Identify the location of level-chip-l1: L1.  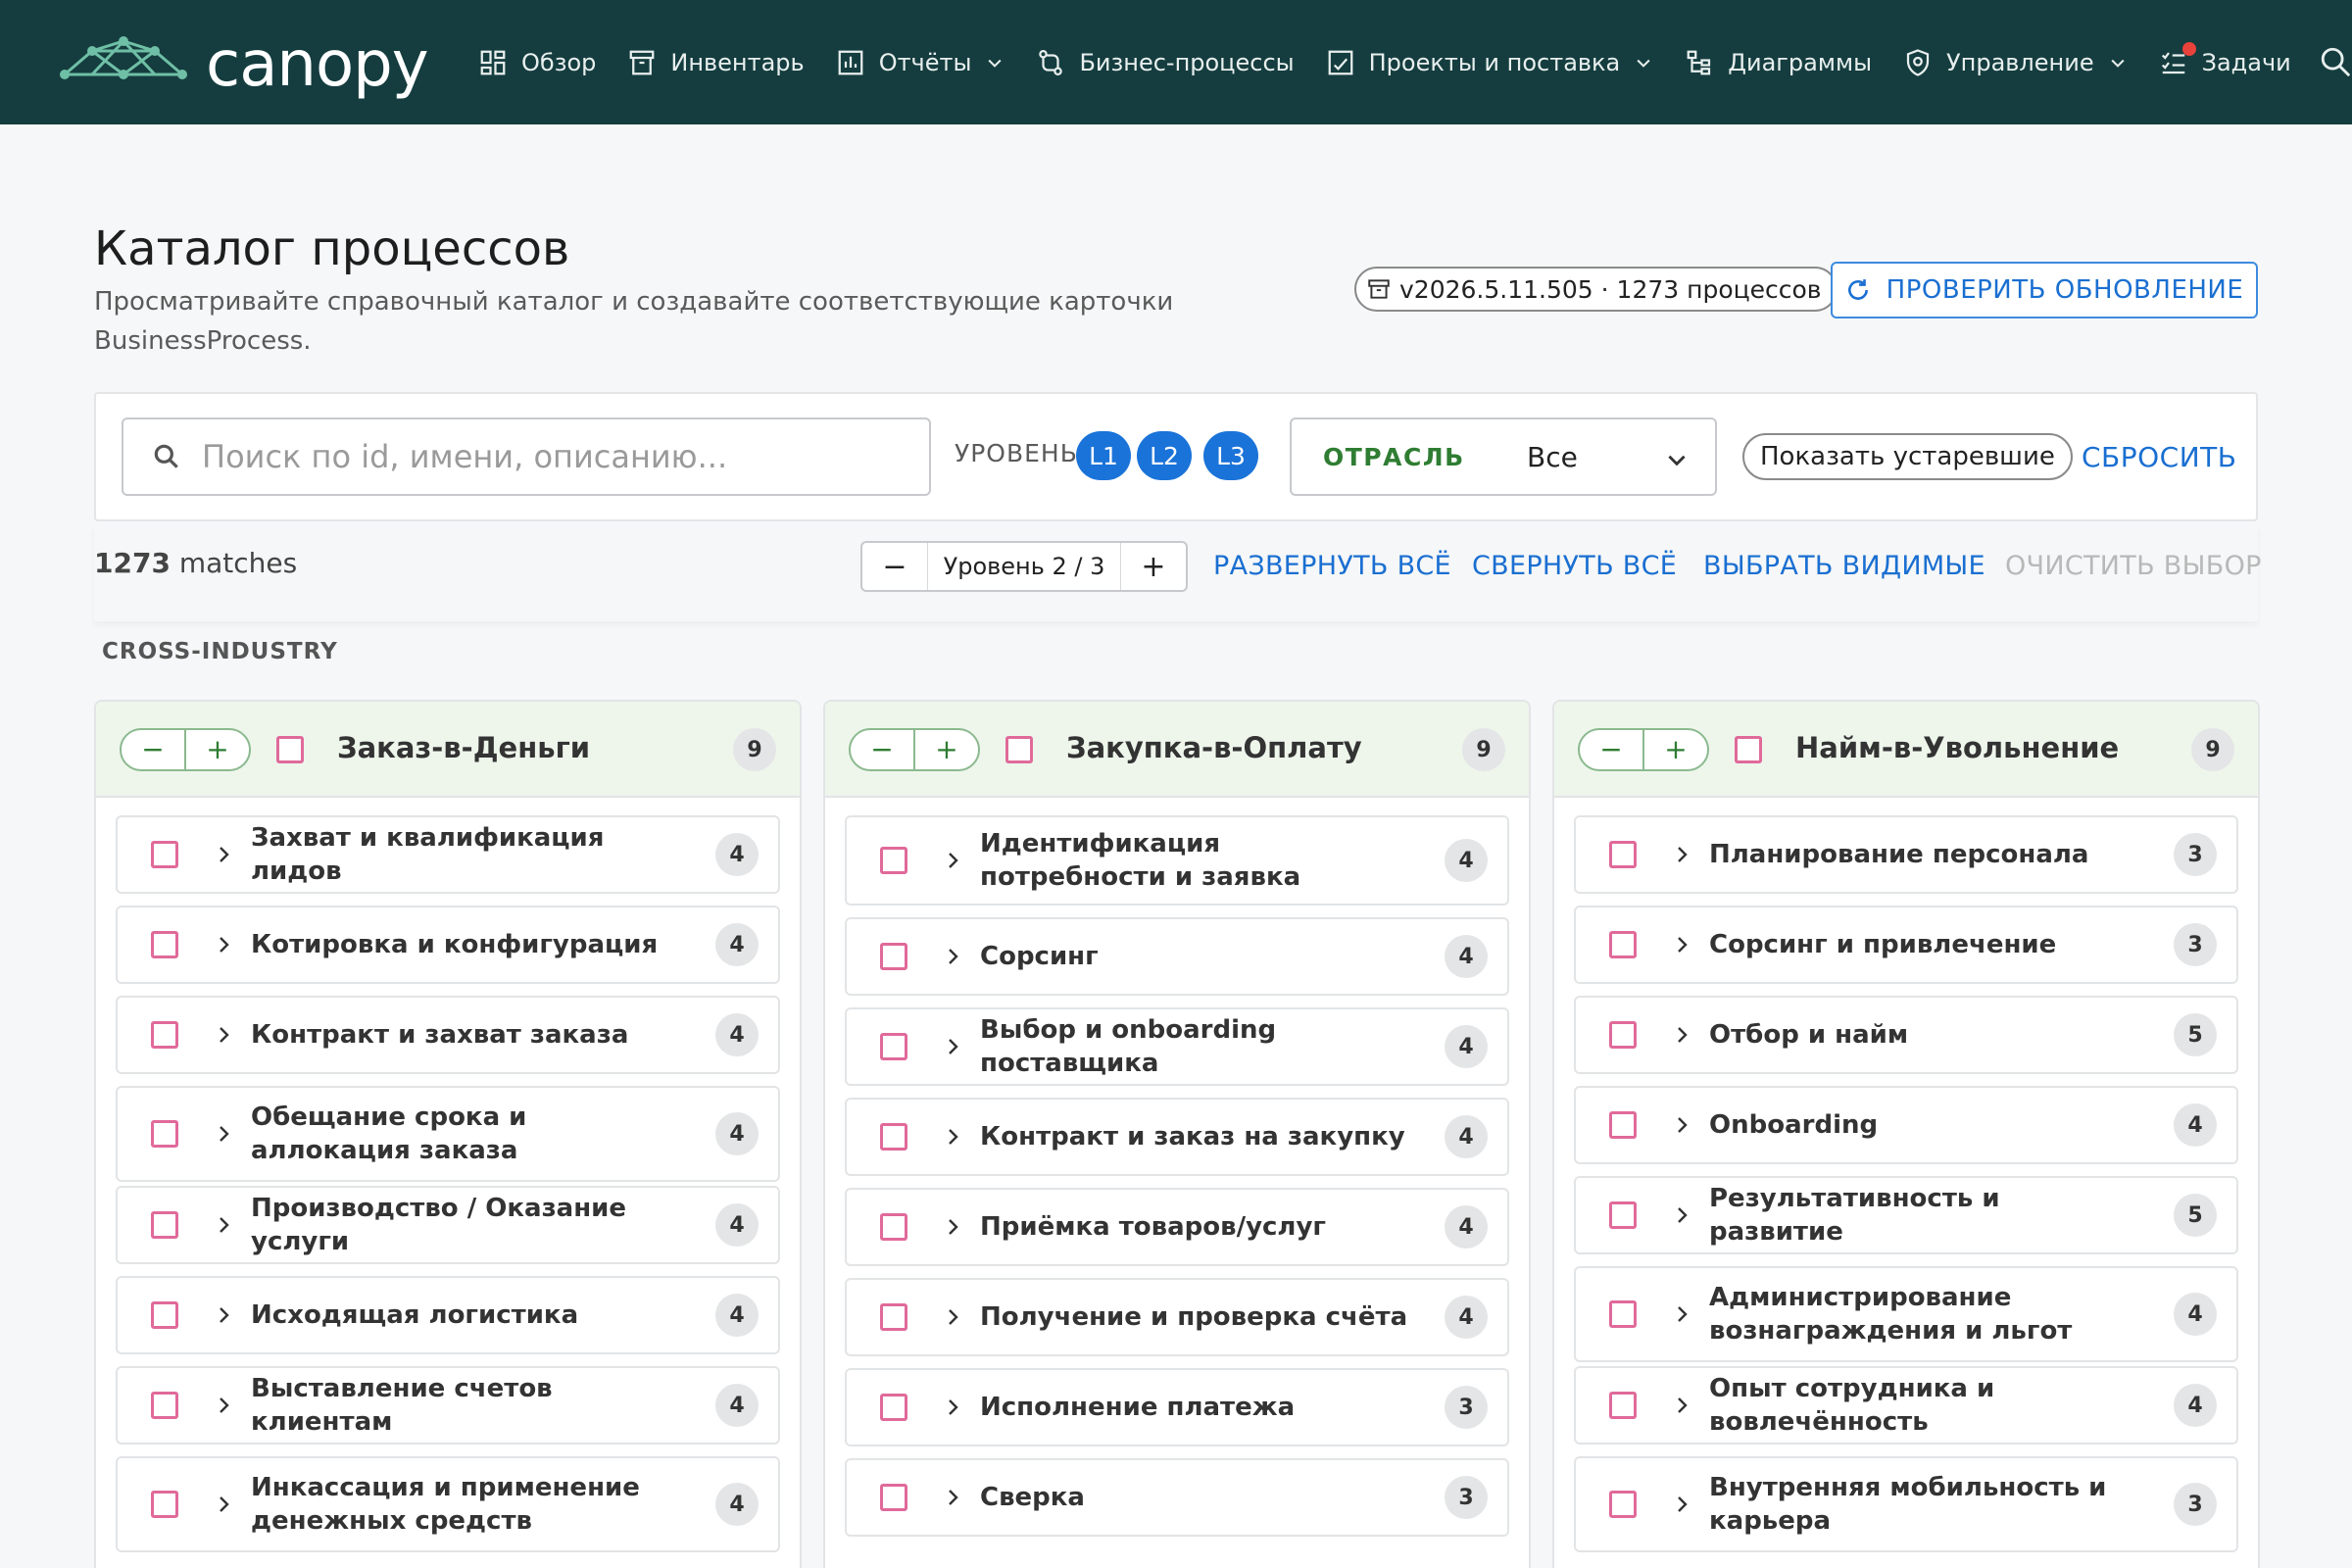
(1103, 455).